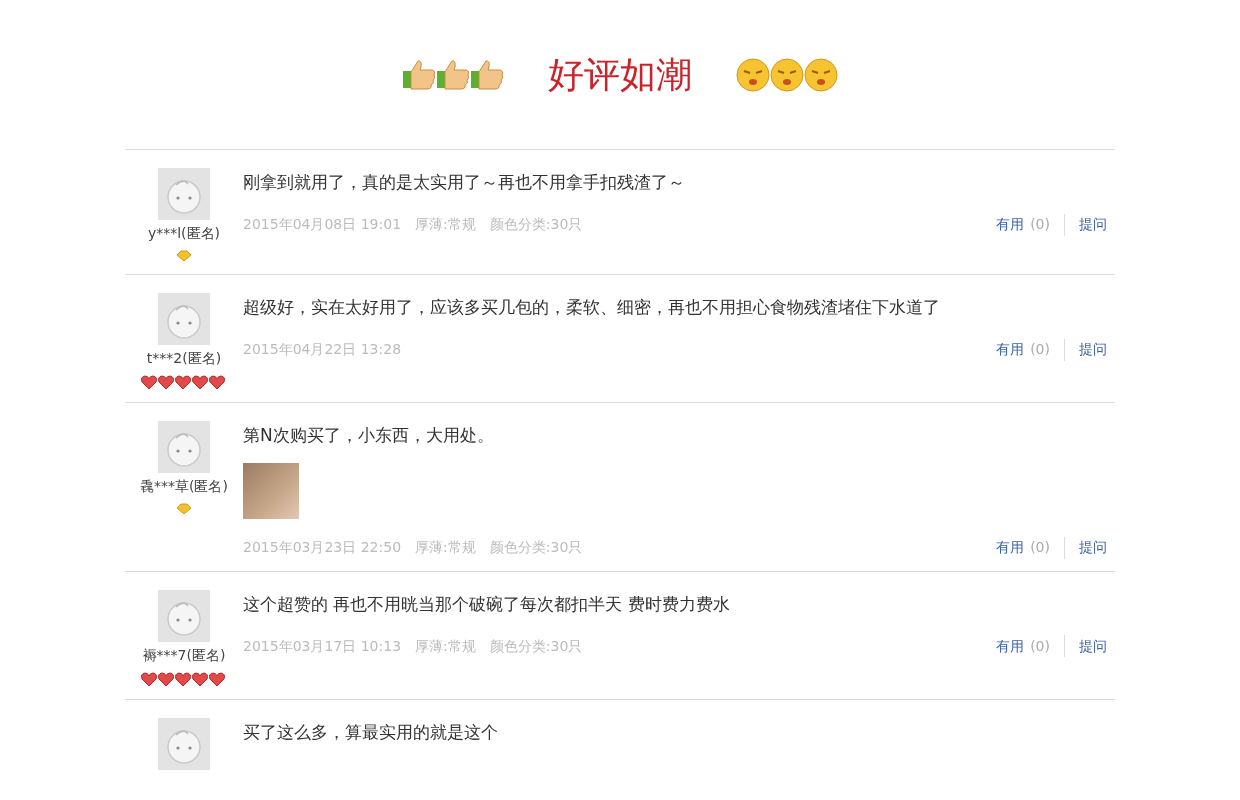 Image resolution: width=1240 pixels, height=800 pixels. Describe the element at coordinates (322, 349) in the screenshot. I see `review-date: 2015年04月22日 13:28` at that location.